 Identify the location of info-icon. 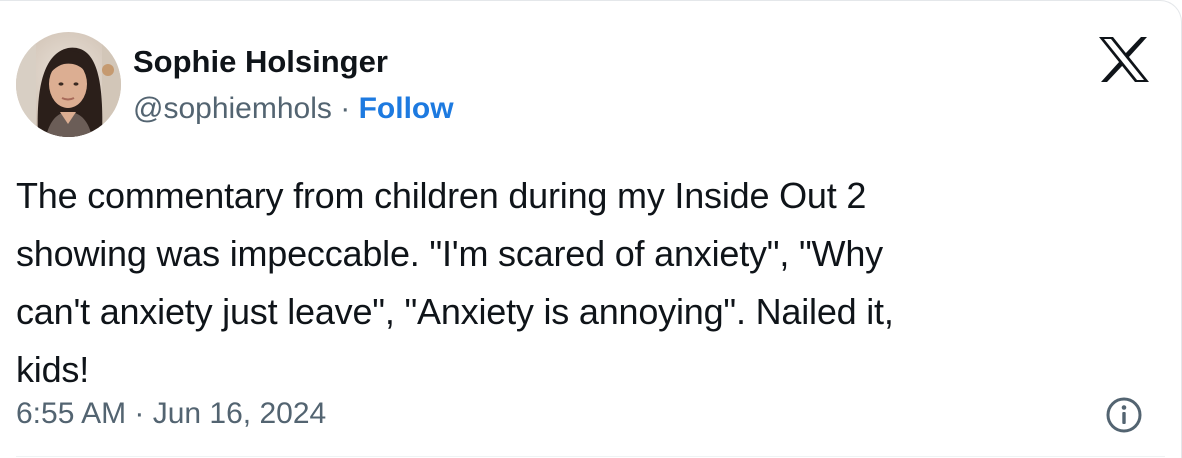
(1124, 415).